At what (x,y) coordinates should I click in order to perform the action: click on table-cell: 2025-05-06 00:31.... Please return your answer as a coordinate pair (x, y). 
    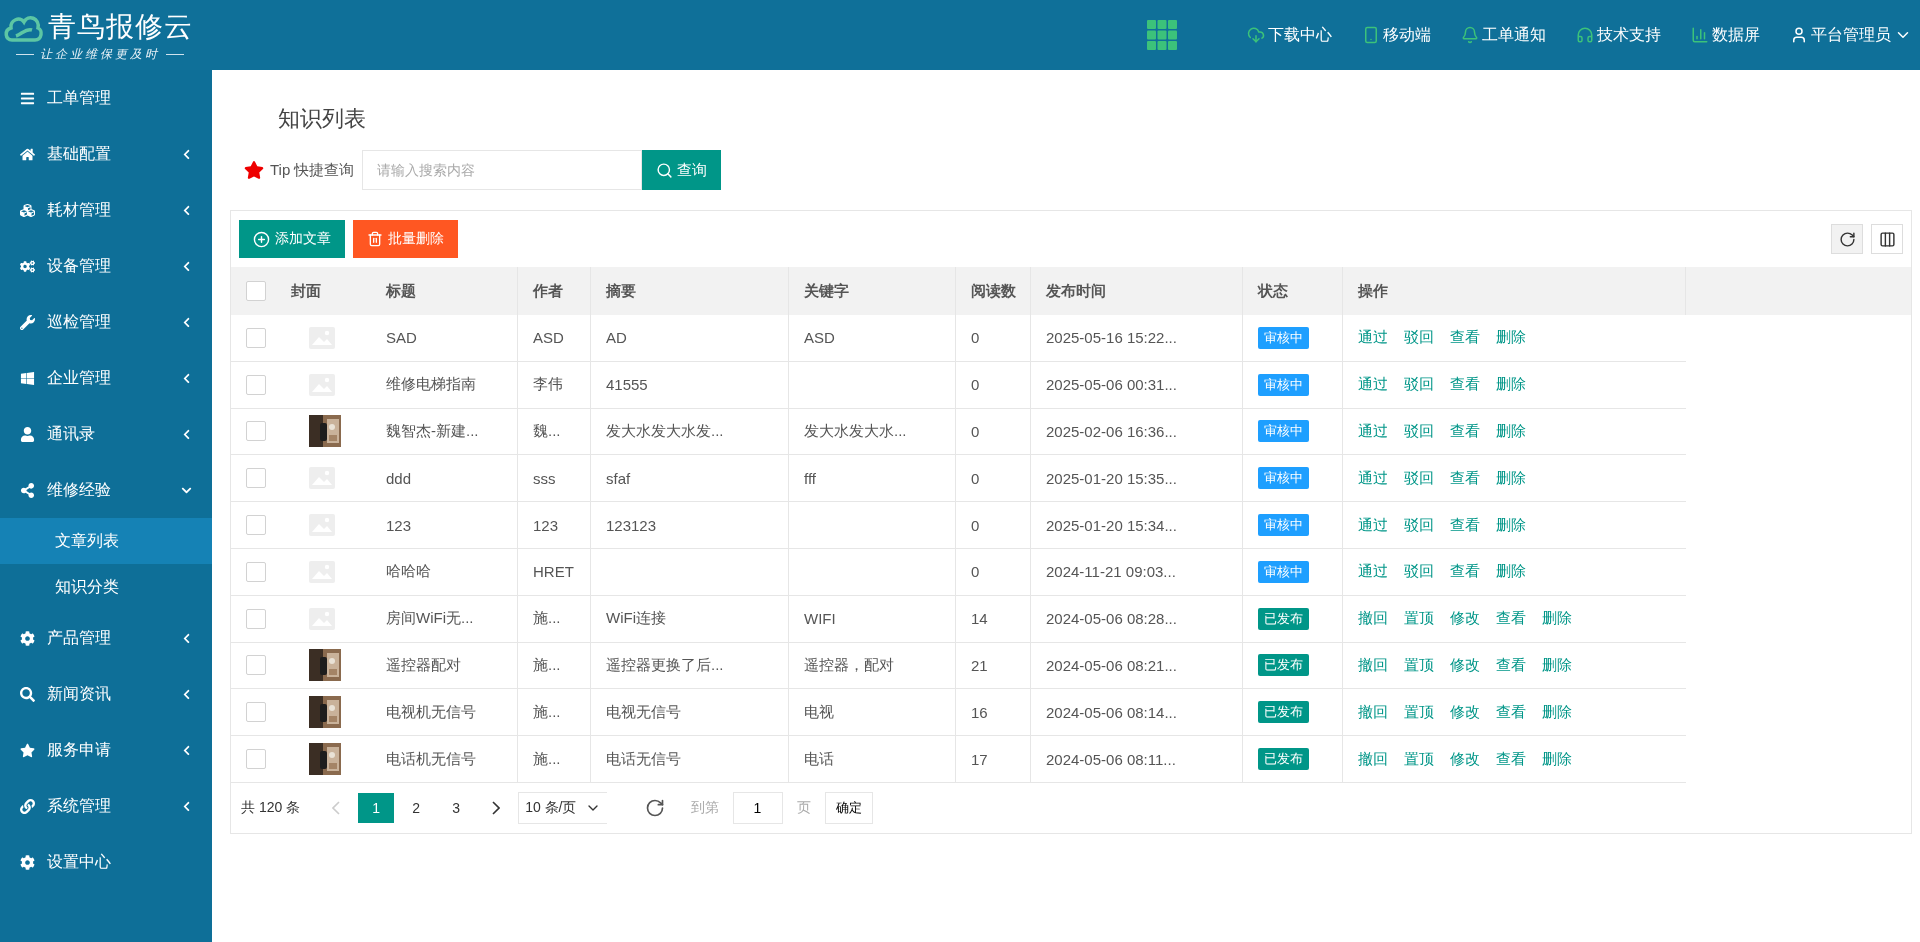
    Looking at the image, I should click on (1137, 385).